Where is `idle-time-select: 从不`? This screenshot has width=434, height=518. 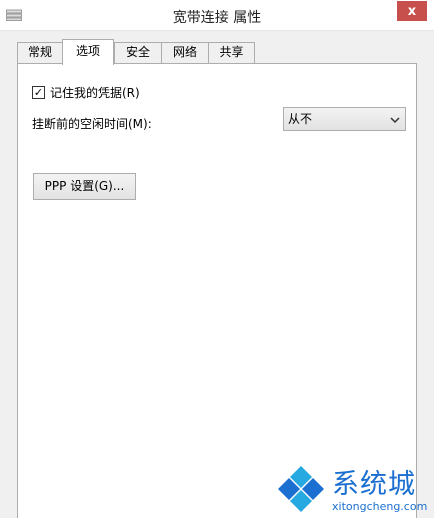
idle-time-select: 从不 is located at coordinates (344, 119).